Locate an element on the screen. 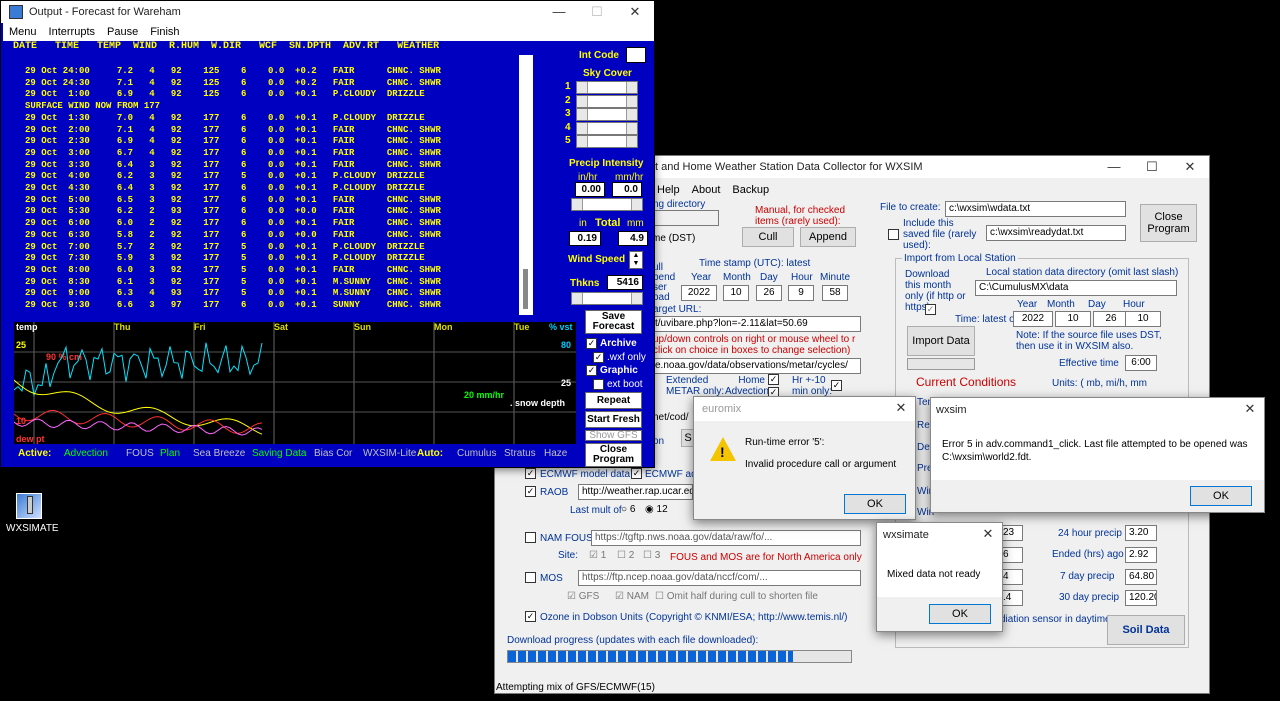 The image size is (1280, 701). ecmwf-checkbox: ✓ is located at coordinates (530, 473).